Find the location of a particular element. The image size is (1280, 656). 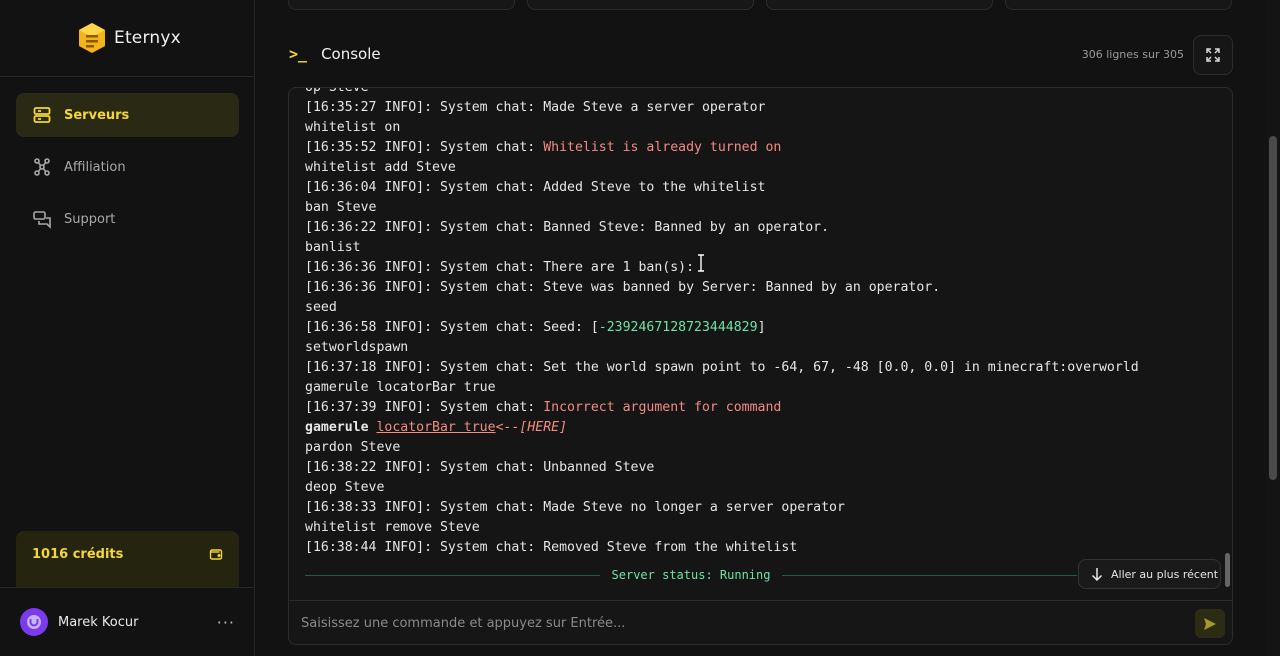

console-line: deop Steve is located at coordinates (762, 488).